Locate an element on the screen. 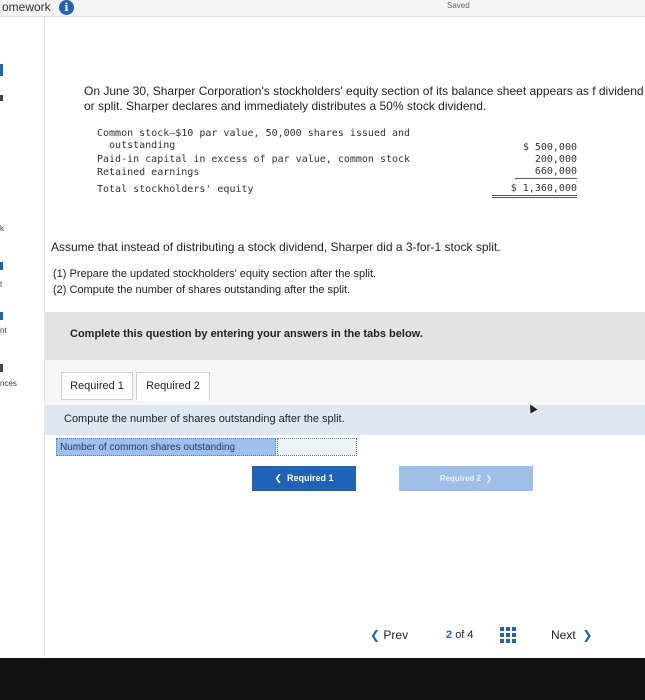 Image resolution: width=645 pixels, height=700 pixels. next-label: Next is located at coordinates (563, 635).